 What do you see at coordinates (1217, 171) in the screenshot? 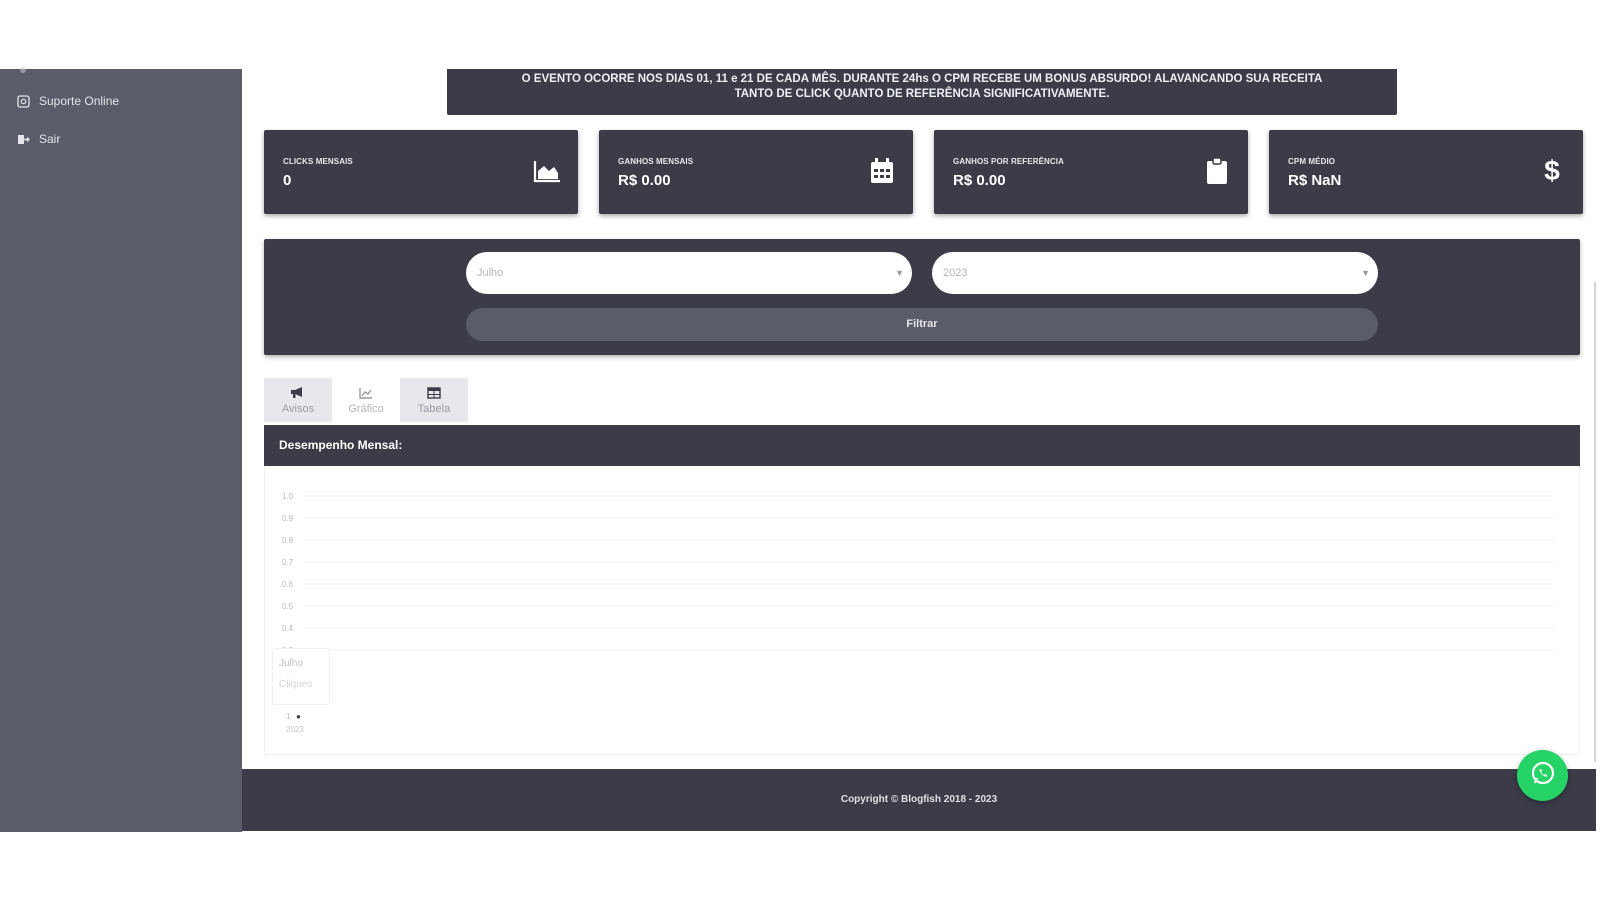
I see `clipboard-icon` at bounding box center [1217, 171].